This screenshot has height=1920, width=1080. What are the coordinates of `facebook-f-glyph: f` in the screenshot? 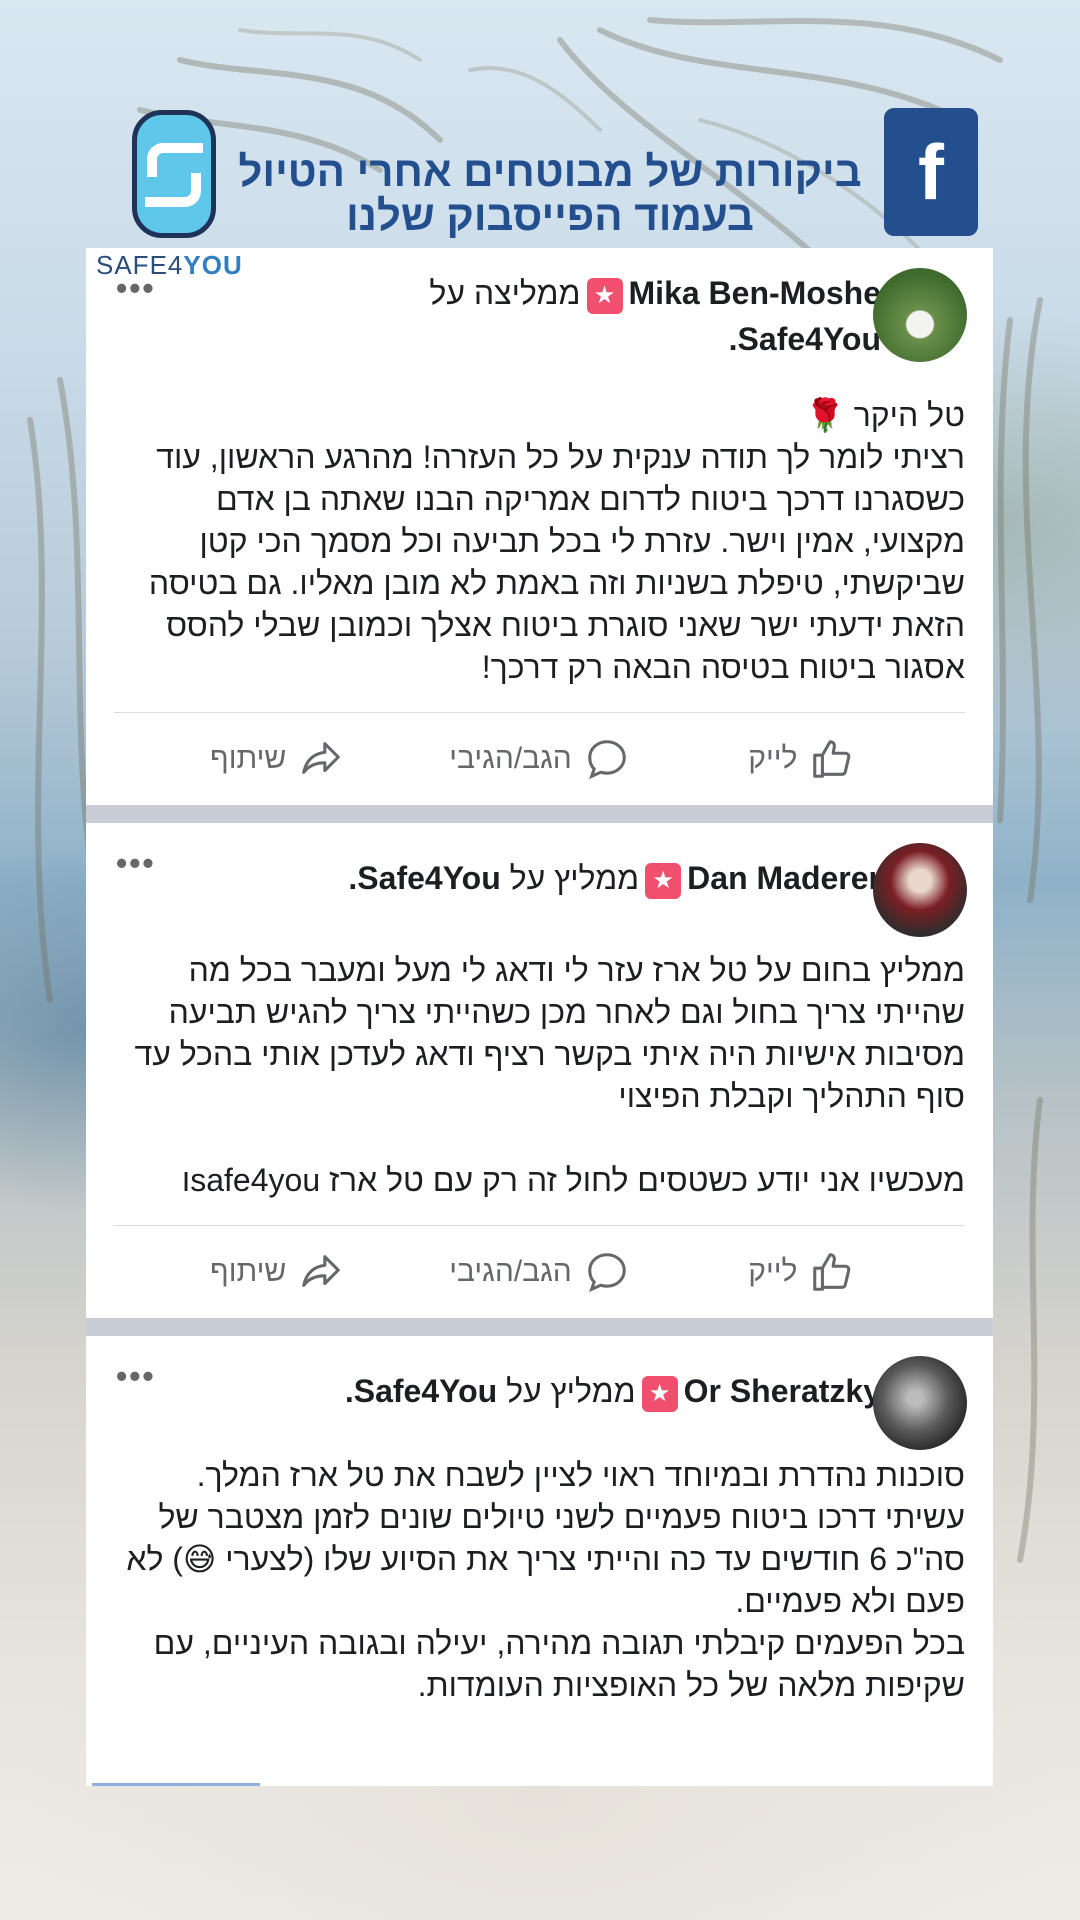 It's located at (931, 171).